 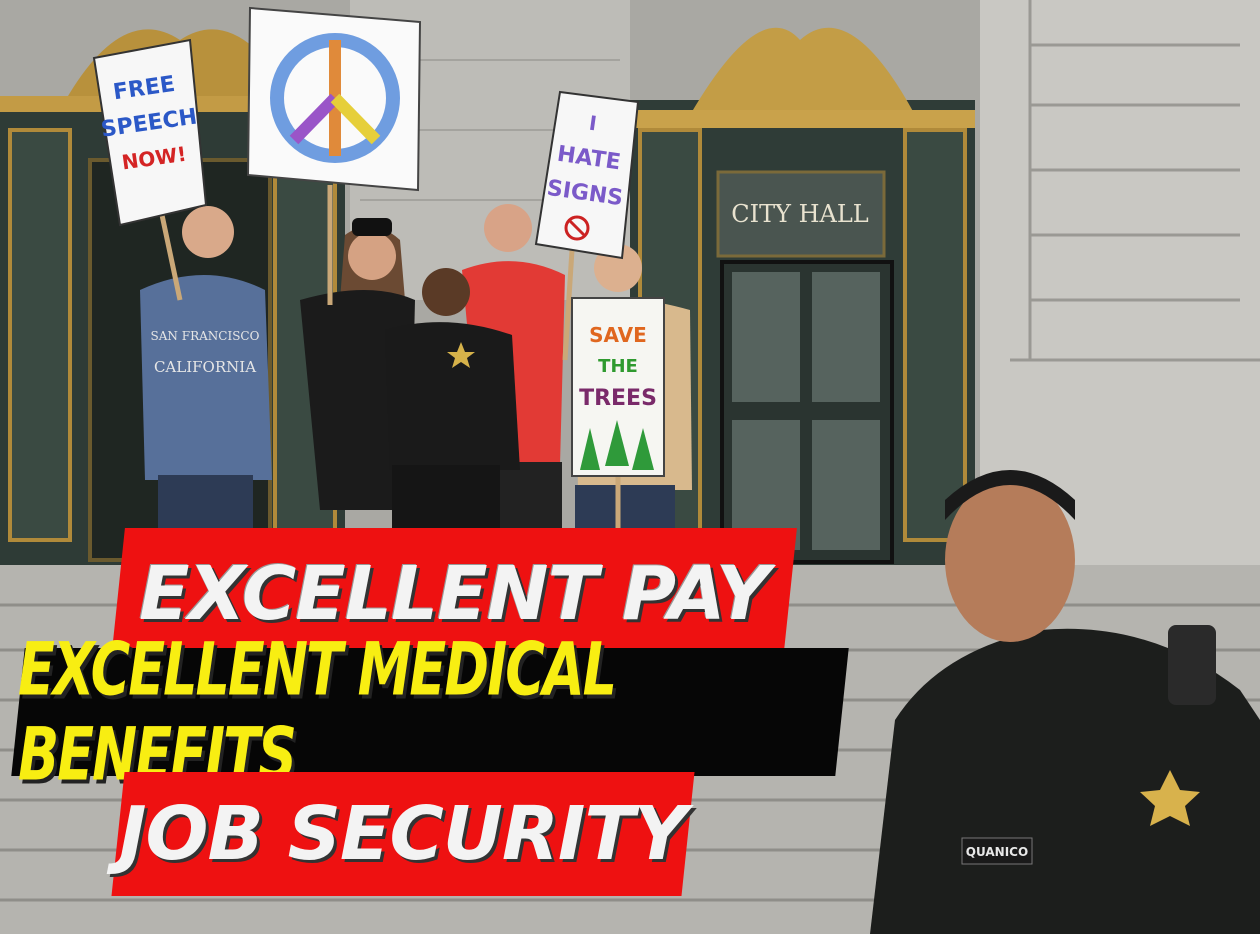 What do you see at coordinates (618, 398) in the screenshot?
I see `svg-text: TREES` at bounding box center [618, 398].